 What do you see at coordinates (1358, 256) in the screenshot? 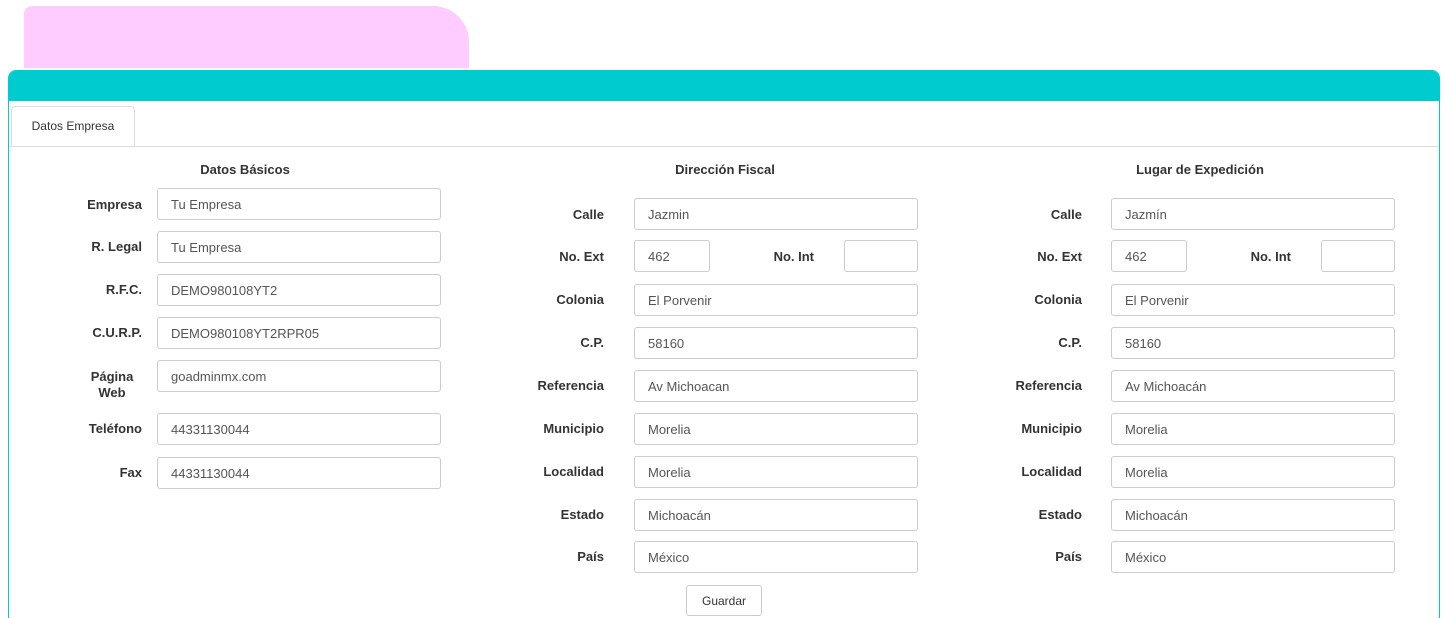
I see `exp-no-int-input` at bounding box center [1358, 256].